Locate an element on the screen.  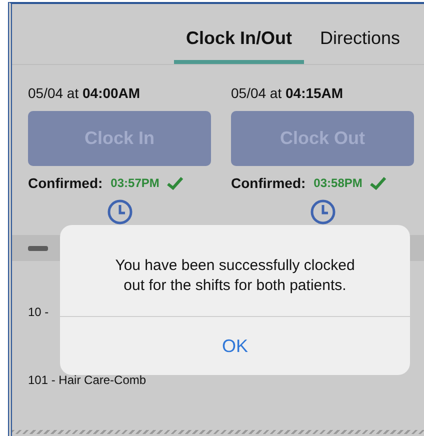
tab: Directions is located at coordinates (360, 34).